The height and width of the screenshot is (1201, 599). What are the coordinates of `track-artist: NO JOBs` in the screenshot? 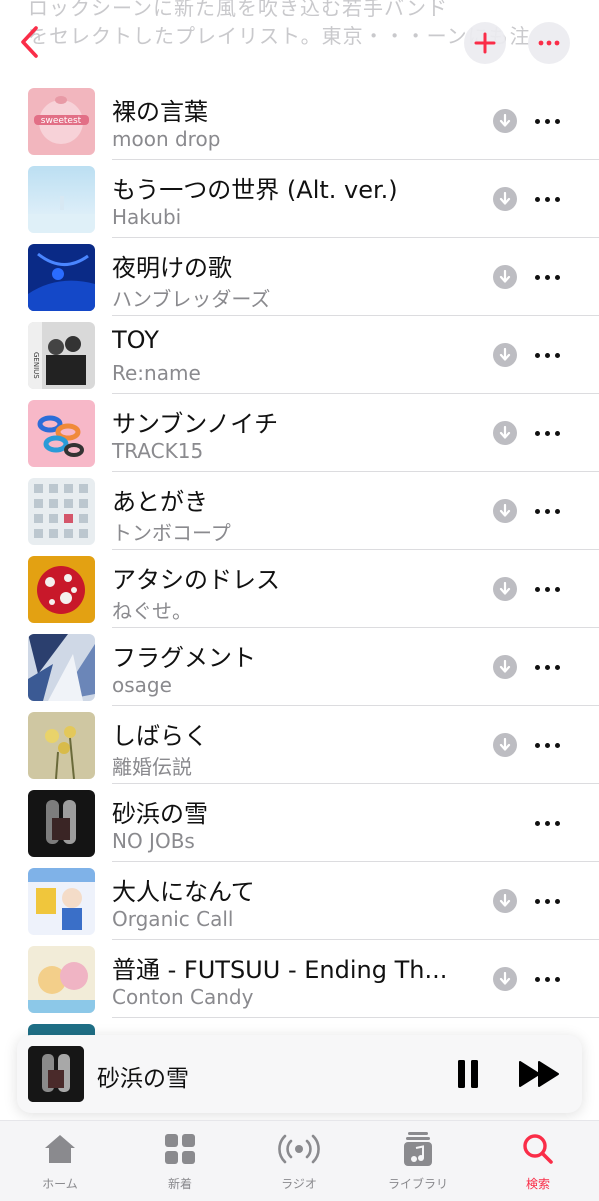 It's located at (153, 841).